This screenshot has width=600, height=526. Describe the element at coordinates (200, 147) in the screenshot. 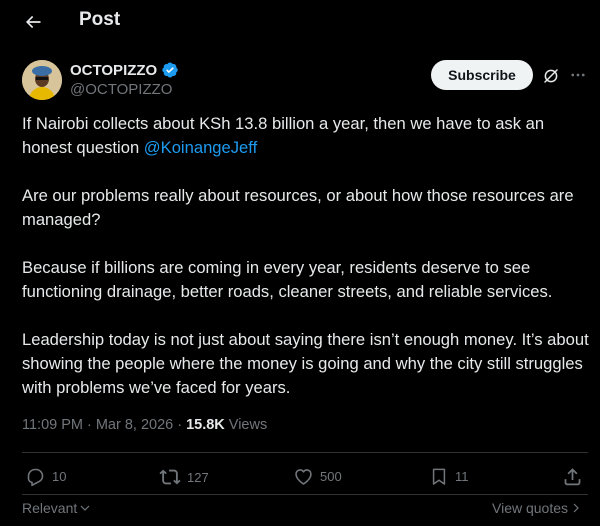

I see `mention-link: @KoinangeJeff` at that location.